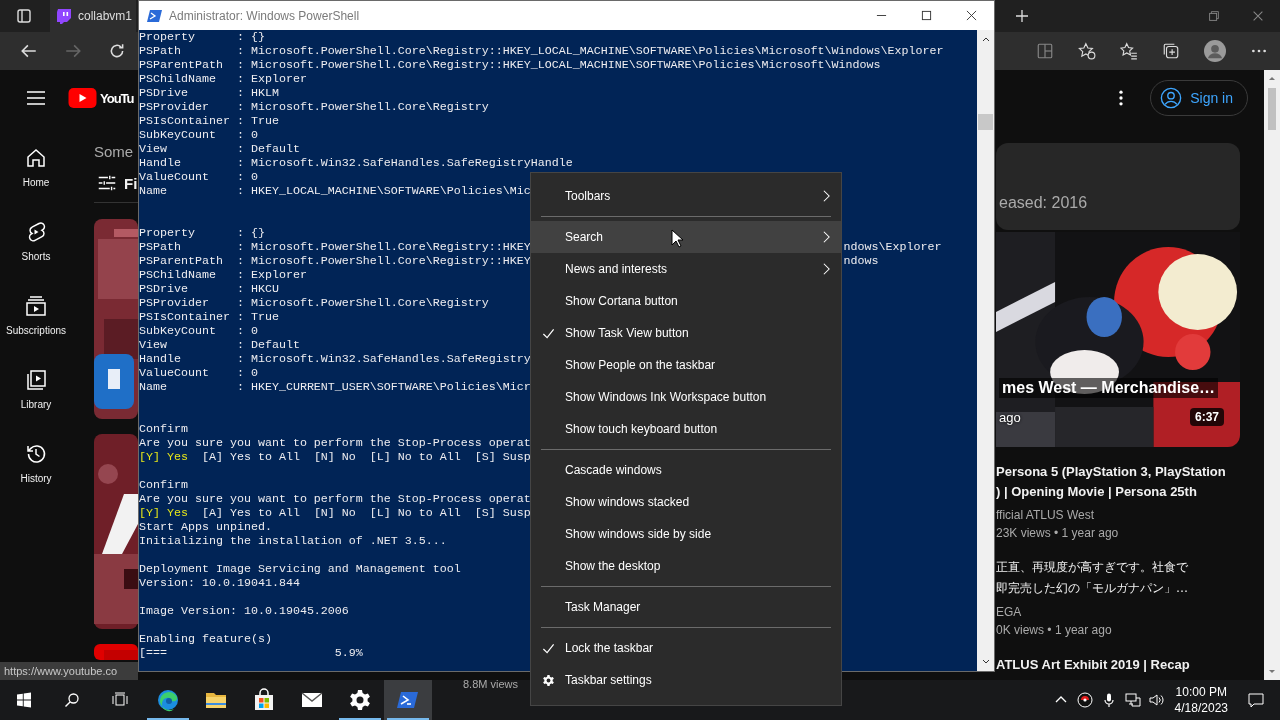  I want to click on menu-item: Show windows stacked, so click(686, 502).